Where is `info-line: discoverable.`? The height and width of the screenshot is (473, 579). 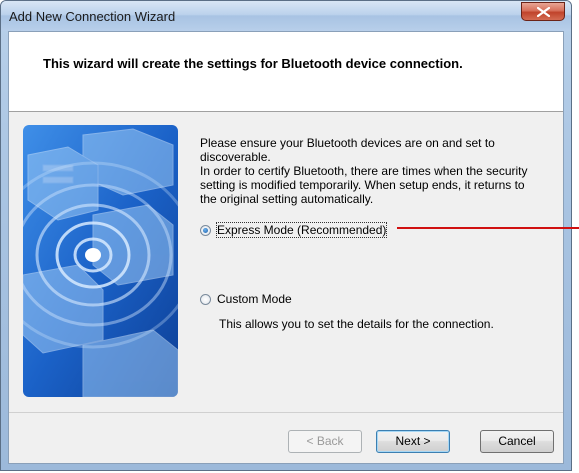
info-line: discoverable. is located at coordinates (235, 157).